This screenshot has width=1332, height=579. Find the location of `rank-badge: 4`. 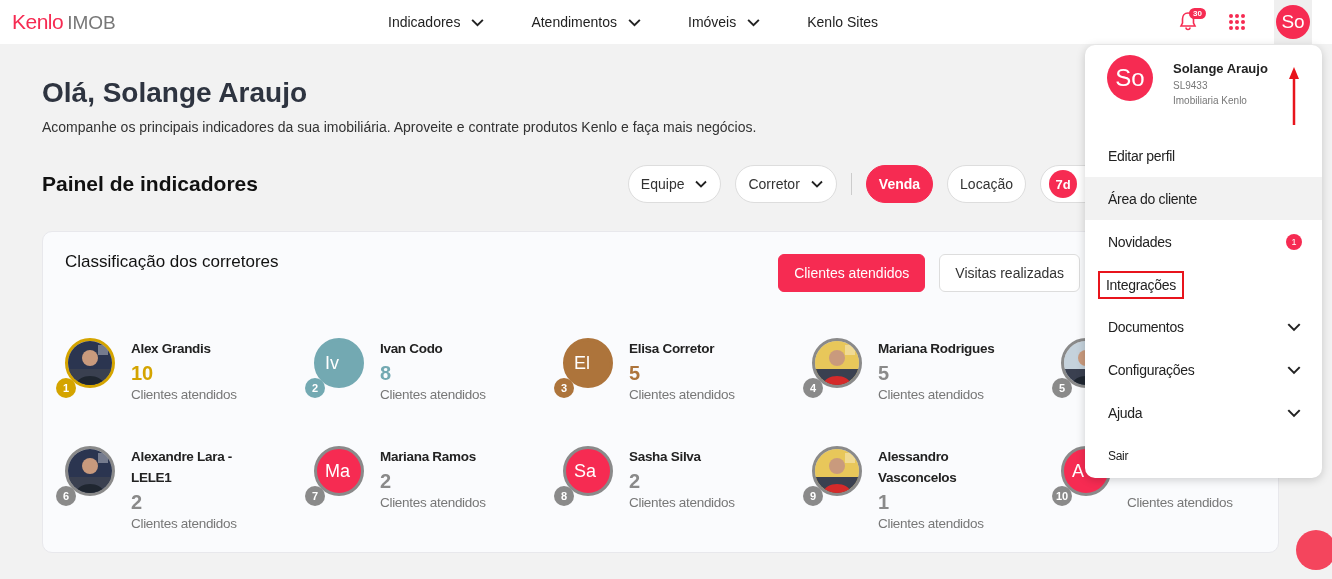

rank-badge: 4 is located at coordinates (813, 388).